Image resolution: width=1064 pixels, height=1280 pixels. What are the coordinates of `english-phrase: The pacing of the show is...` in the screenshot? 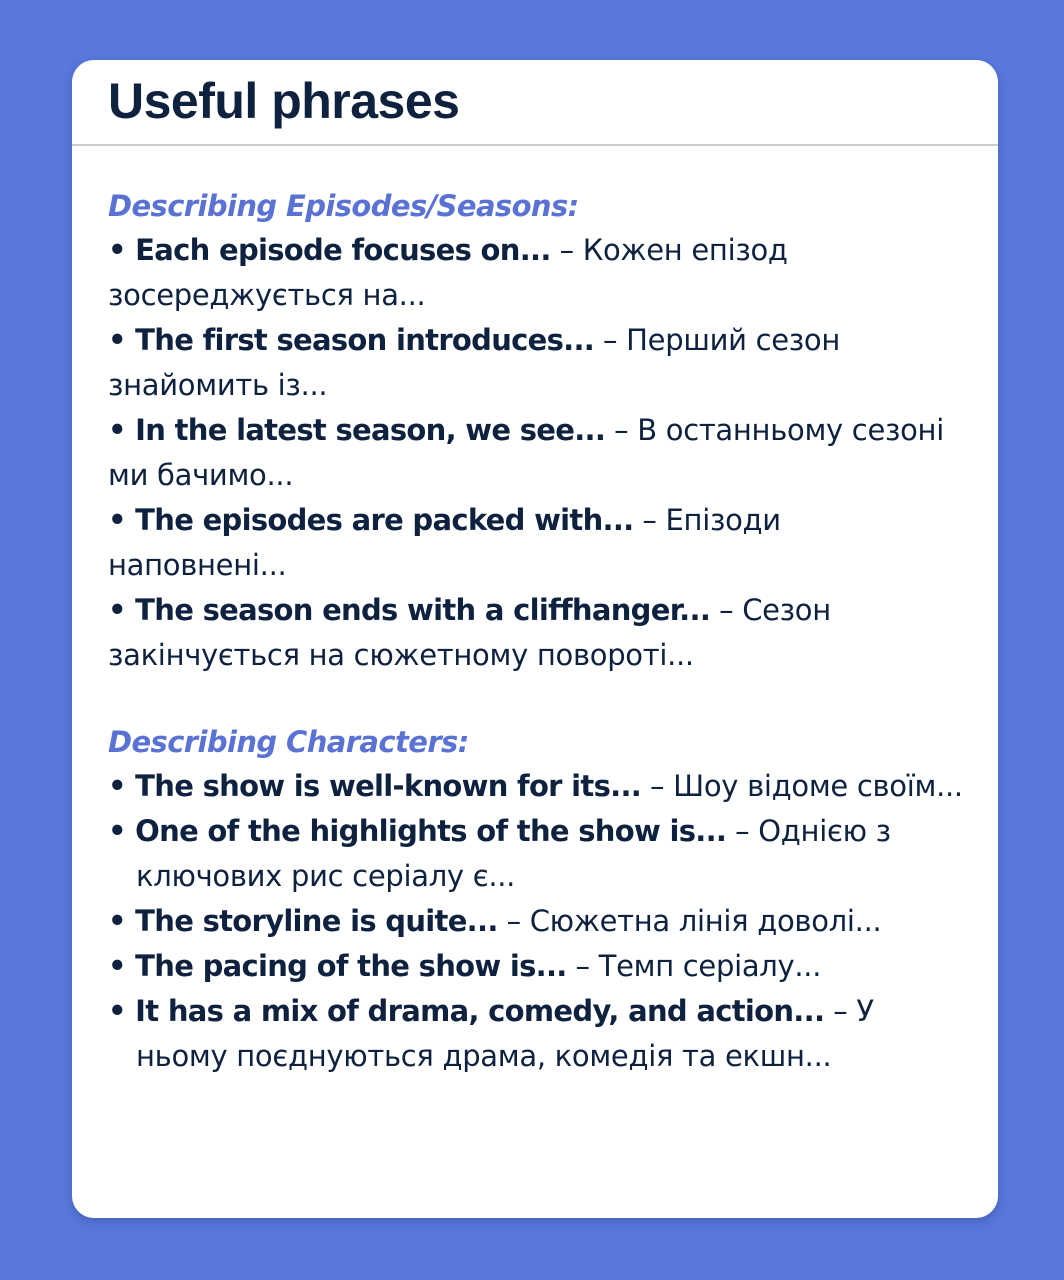 It's located at (351, 966).